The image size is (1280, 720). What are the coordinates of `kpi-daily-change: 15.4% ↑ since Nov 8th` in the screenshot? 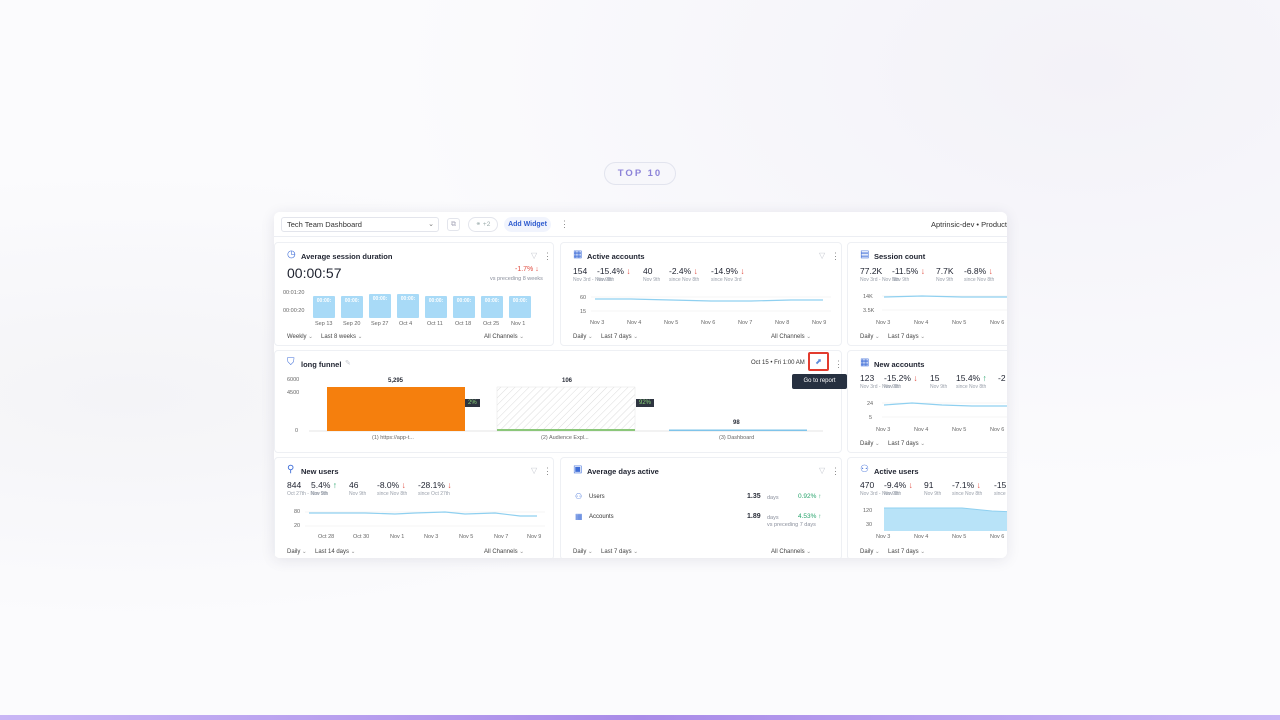 It's located at (971, 381).